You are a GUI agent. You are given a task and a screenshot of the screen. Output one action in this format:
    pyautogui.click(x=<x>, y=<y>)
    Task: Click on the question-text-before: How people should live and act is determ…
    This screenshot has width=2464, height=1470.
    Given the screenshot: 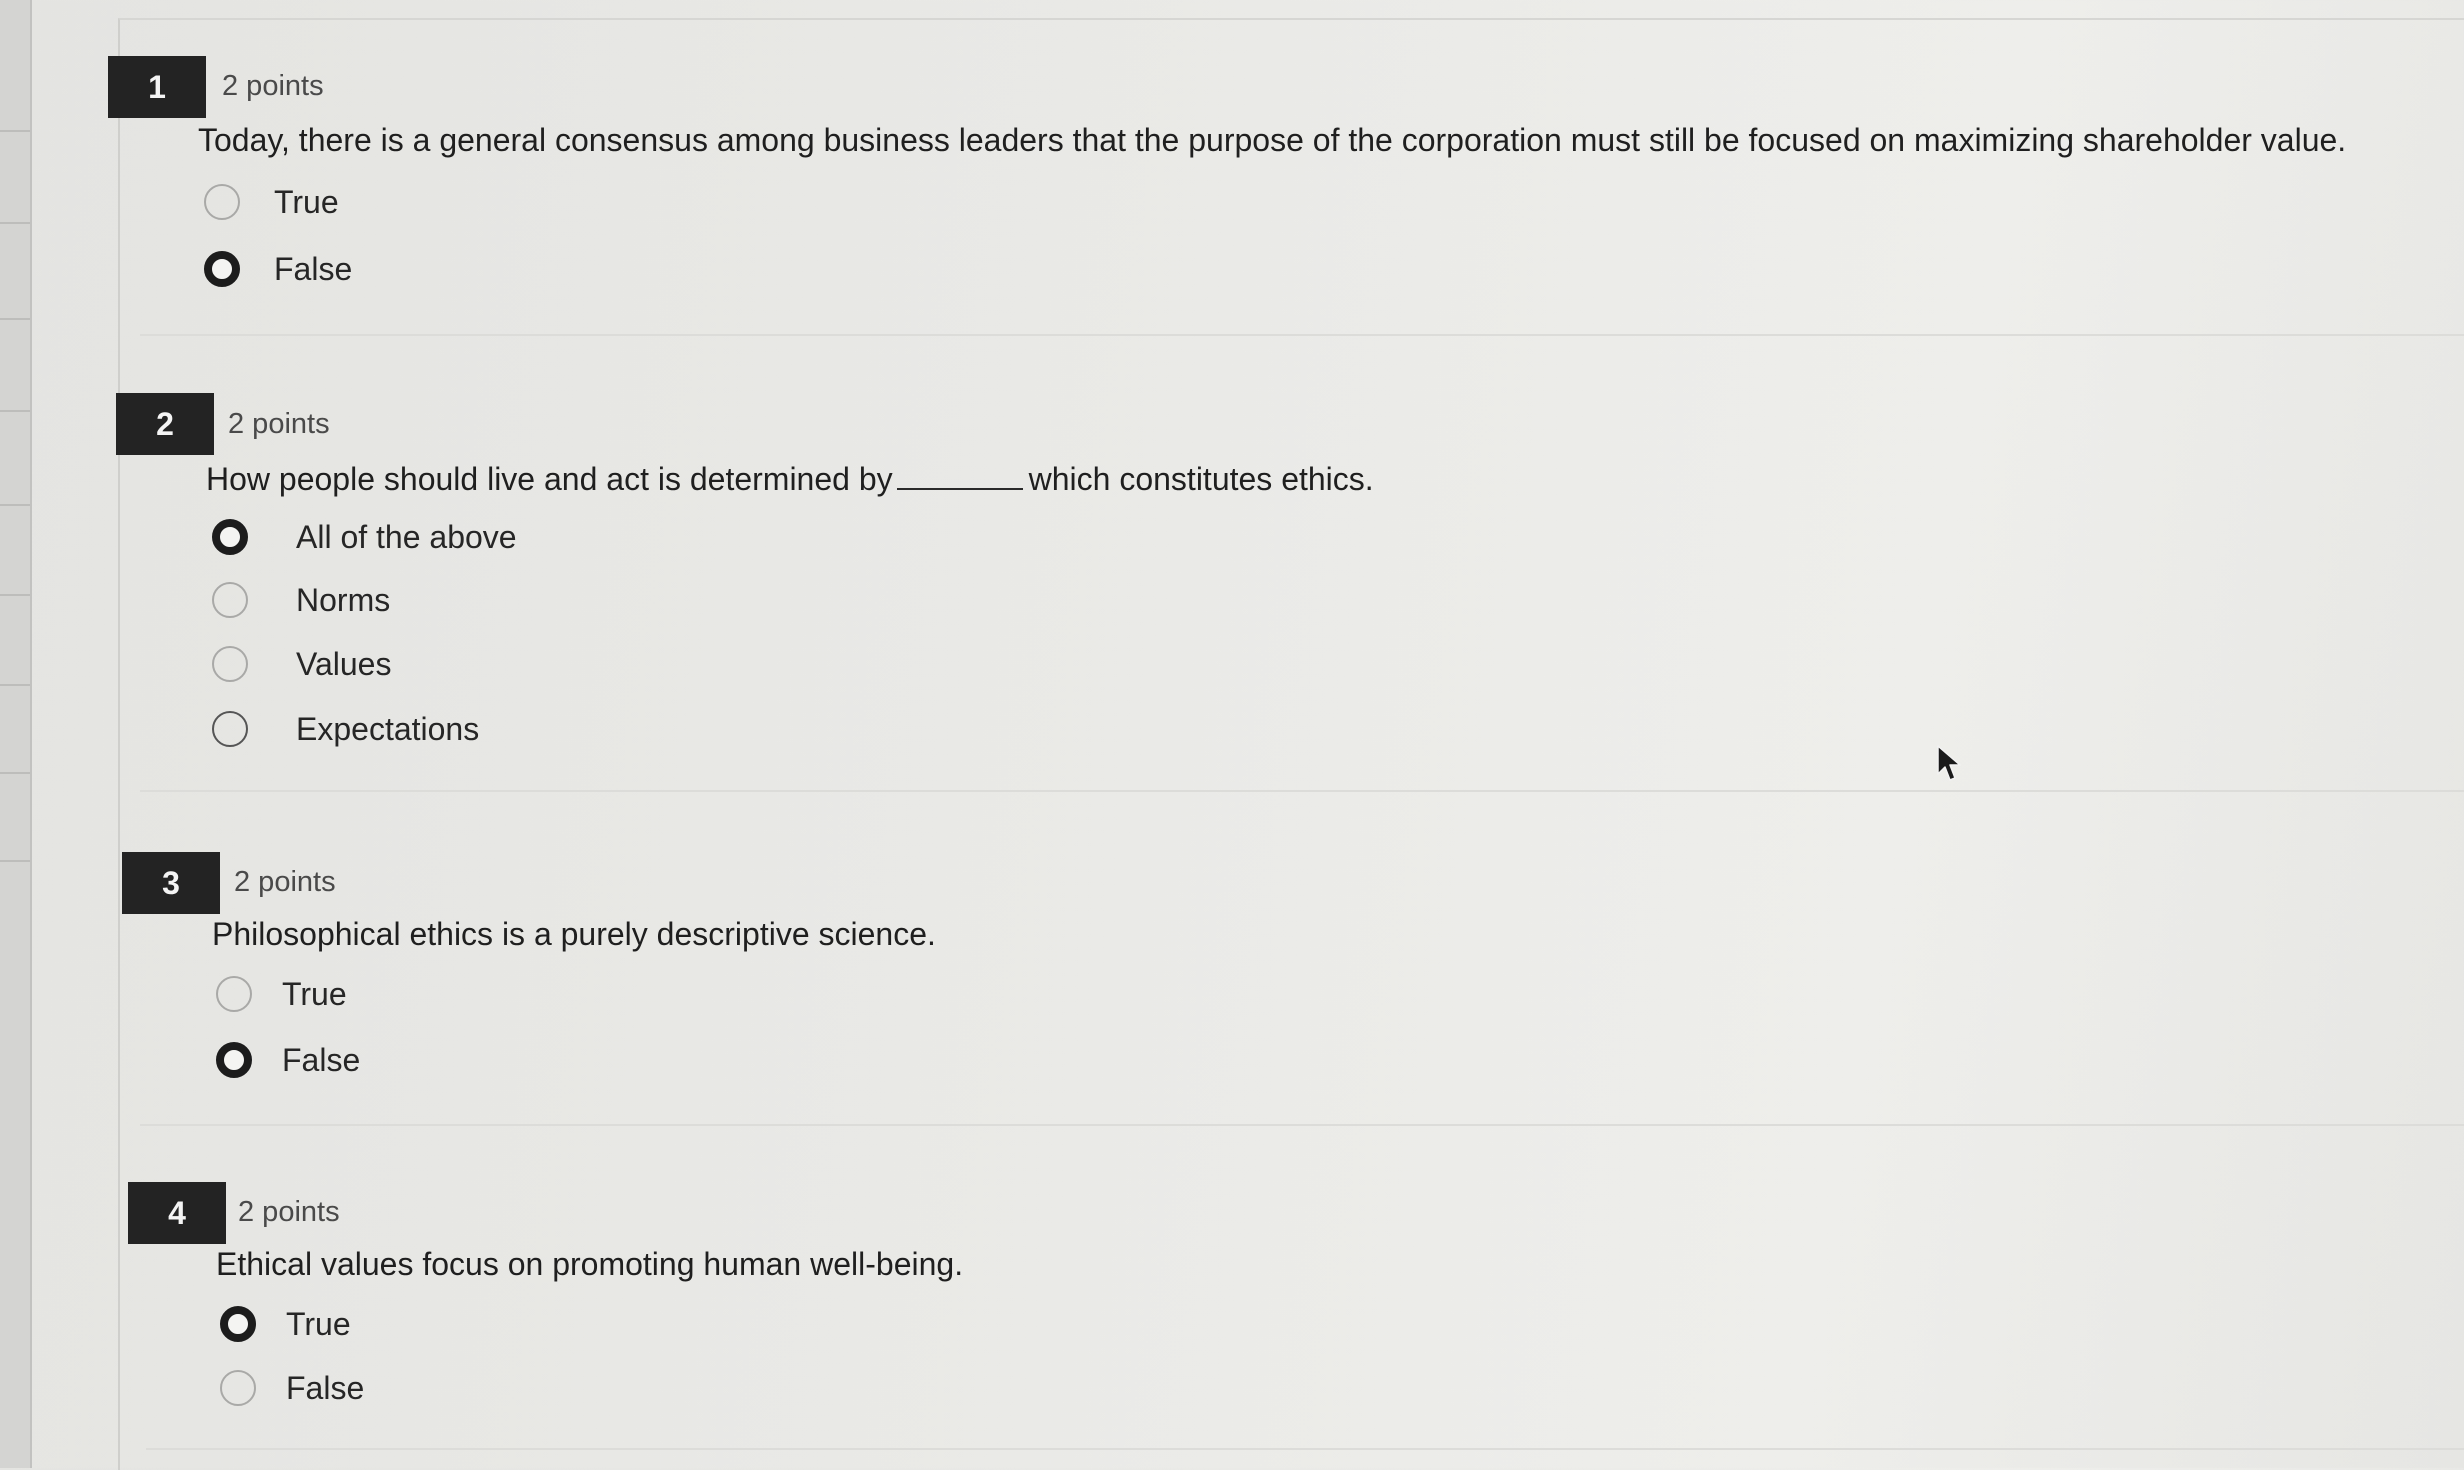 What is the action you would take?
    pyautogui.click(x=549, y=479)
    